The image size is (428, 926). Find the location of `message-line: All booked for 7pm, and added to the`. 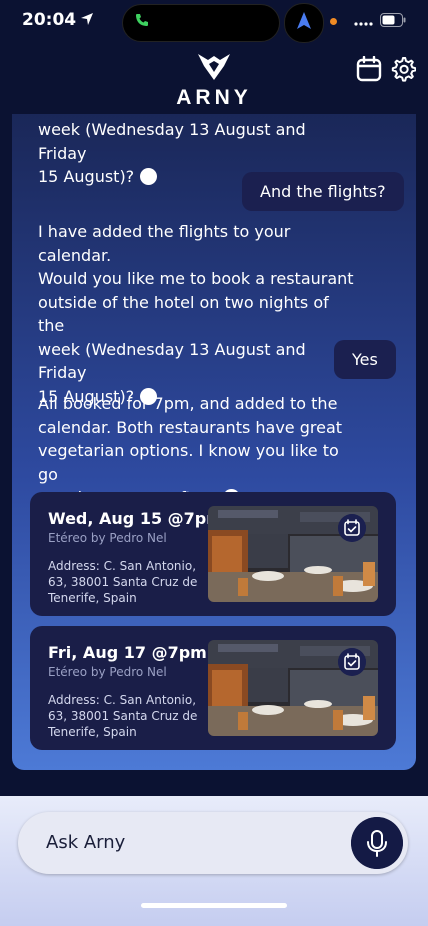

message-line: All booked for 7pm, and added to the is located at coordinates (188, 403).